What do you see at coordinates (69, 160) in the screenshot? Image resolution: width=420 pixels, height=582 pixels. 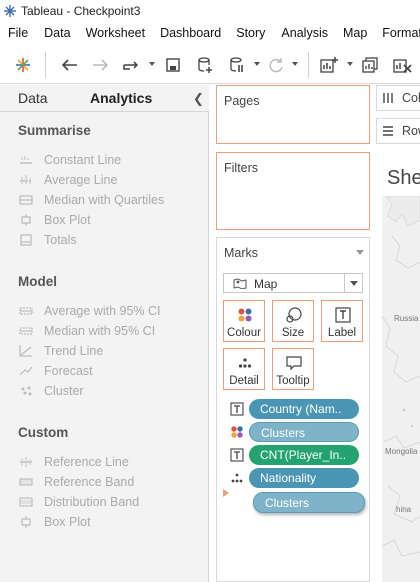 I see `analytics-item-constant-line: Constant Line` at bounding box center [69, 160].